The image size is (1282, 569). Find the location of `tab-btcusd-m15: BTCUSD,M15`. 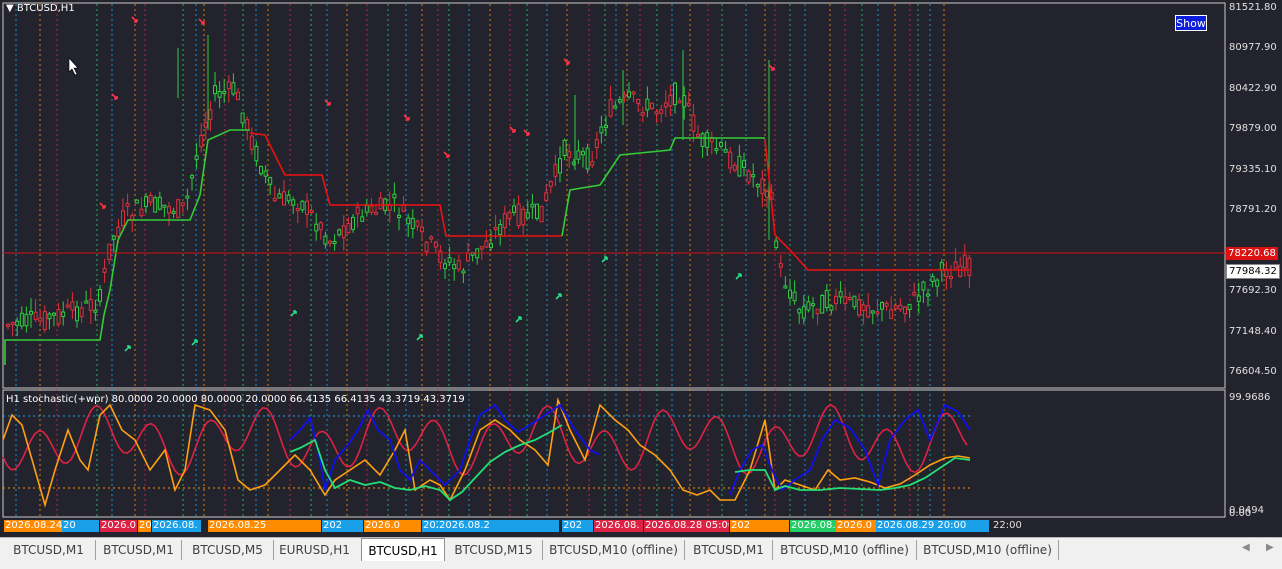

tab-btcusd-m15: BTCUSD,M15 is located at coordinates (494, 550).